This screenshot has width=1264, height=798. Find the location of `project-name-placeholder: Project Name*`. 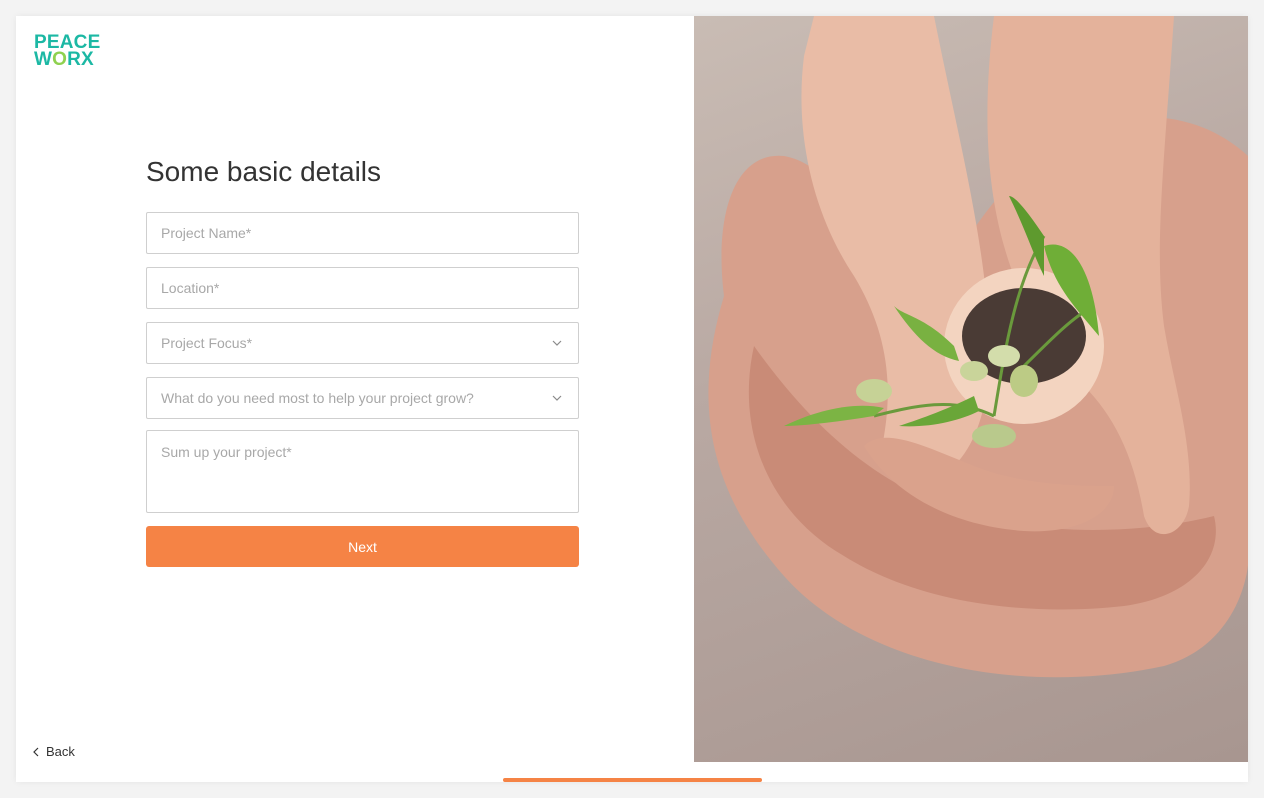

project-name-placeholder: Project Name* is located at coordinates (206, 233).